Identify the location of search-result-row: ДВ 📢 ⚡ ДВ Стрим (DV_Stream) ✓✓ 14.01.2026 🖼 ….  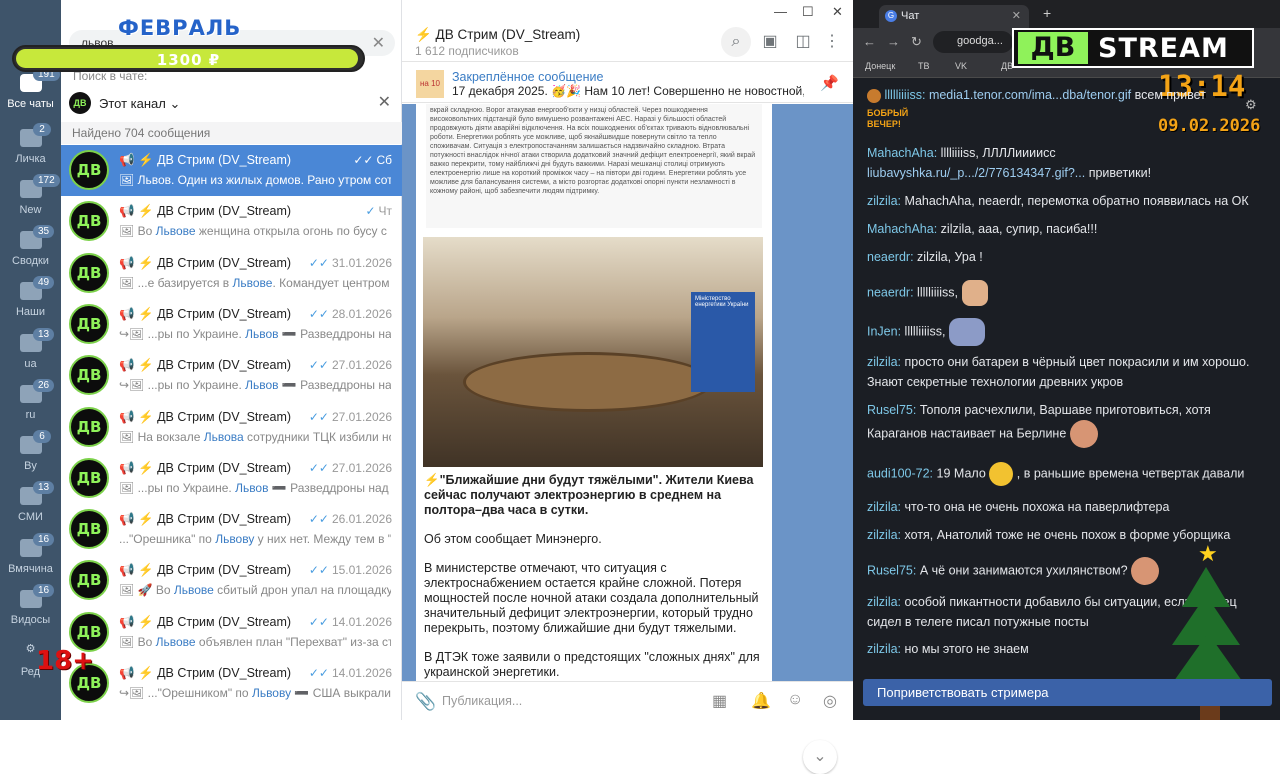
(231, 632).